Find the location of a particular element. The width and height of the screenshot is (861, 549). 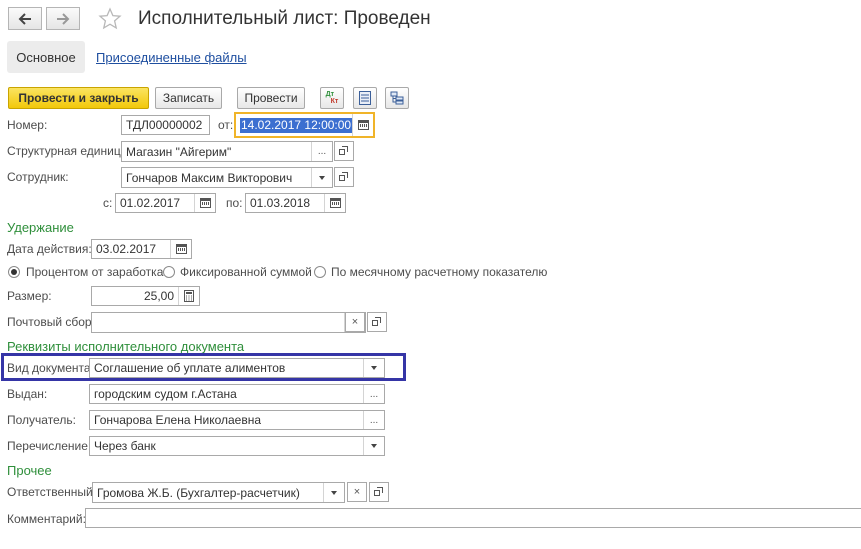

postal-fee-open-button is located at coordinates (377, 322).